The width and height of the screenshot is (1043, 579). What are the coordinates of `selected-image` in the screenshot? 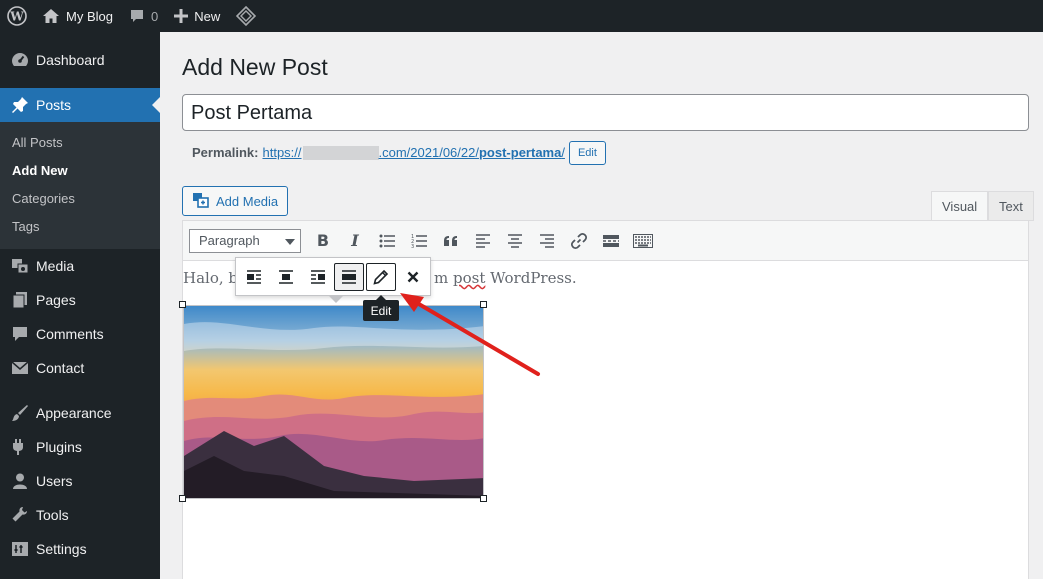 It's located at (333, 402).